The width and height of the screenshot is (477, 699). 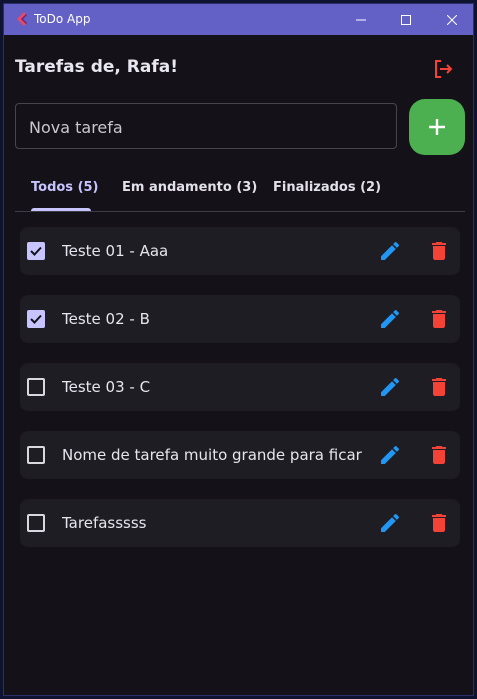 What do you see at coordinates (209, 127) in the screenshot?
I see `new-task-input` at bounding box center [209, 127].